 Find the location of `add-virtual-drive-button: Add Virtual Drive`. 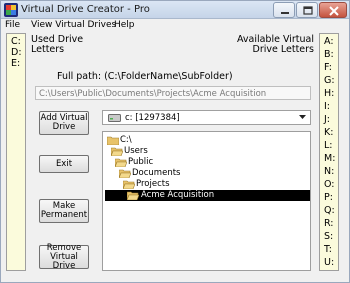

add-virtual-drive-button: Add Virtual Drive is located at coordinates (64, 123).